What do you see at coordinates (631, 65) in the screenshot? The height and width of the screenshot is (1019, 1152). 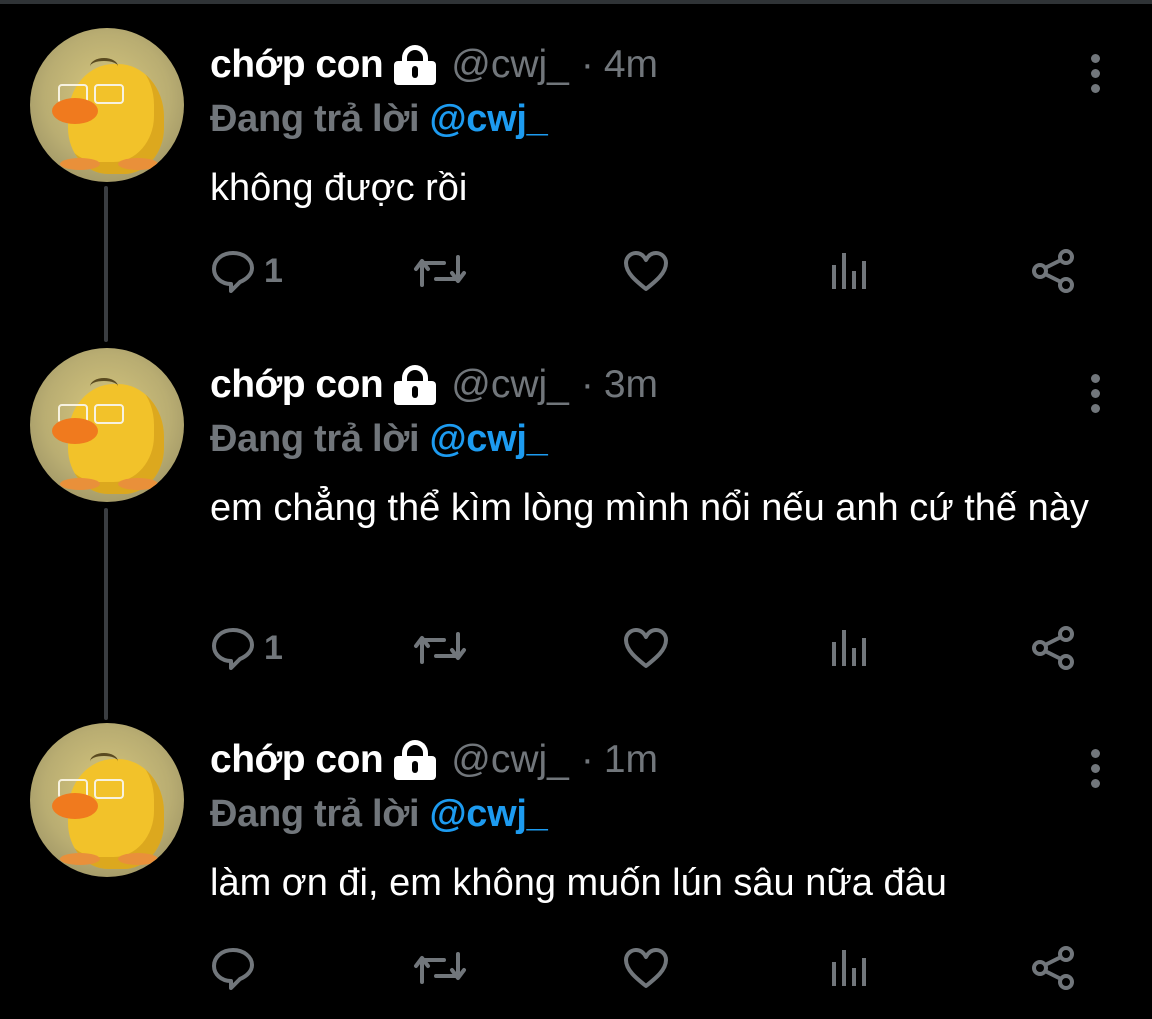 I see `timestamp: 4m` at bounding box center [631, 65].